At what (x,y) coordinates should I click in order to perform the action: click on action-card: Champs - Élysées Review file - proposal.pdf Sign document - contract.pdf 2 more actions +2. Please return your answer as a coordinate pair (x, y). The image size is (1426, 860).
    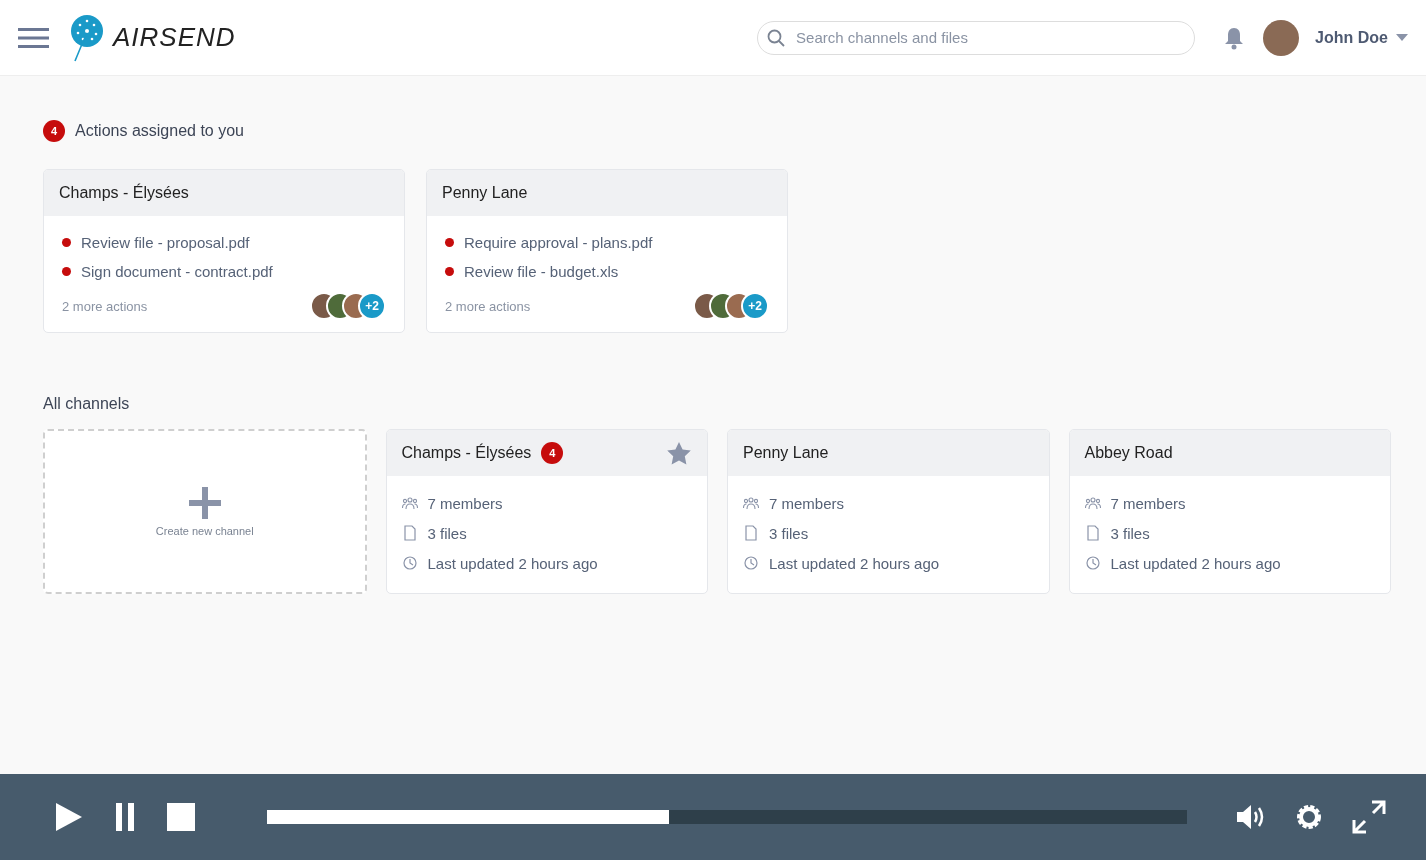
    Looking at the image, I should click on (224, 251).